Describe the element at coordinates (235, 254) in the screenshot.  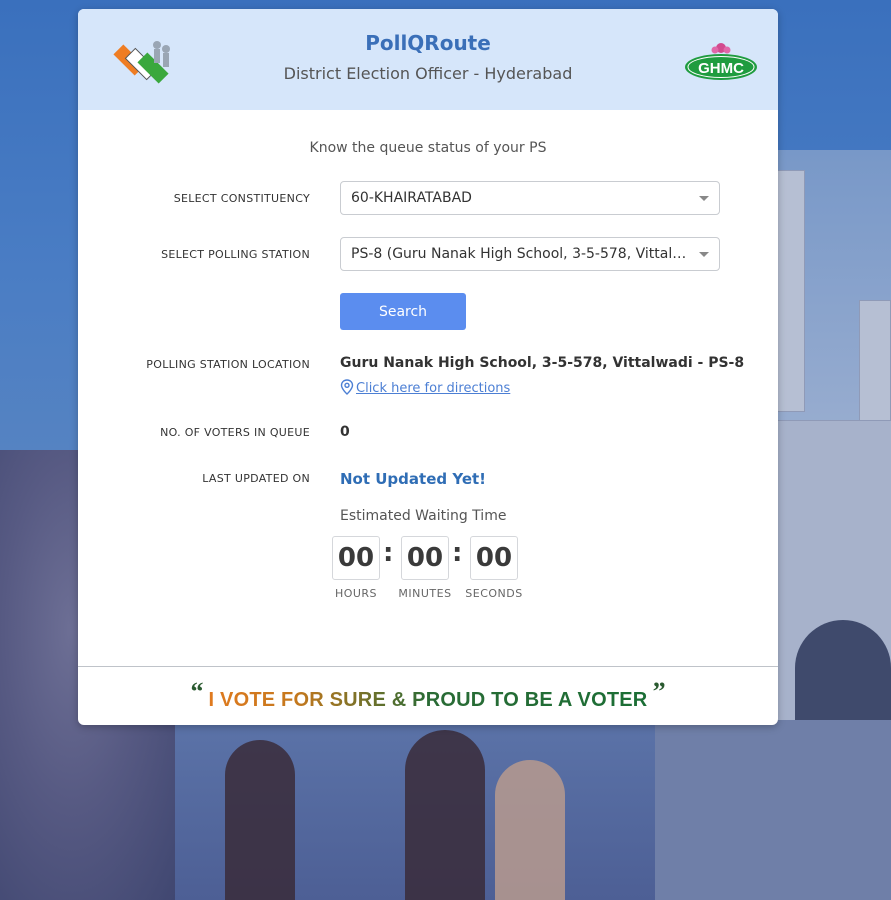
I see `polling-station-label: SELECT POLLING STATION` at that location.